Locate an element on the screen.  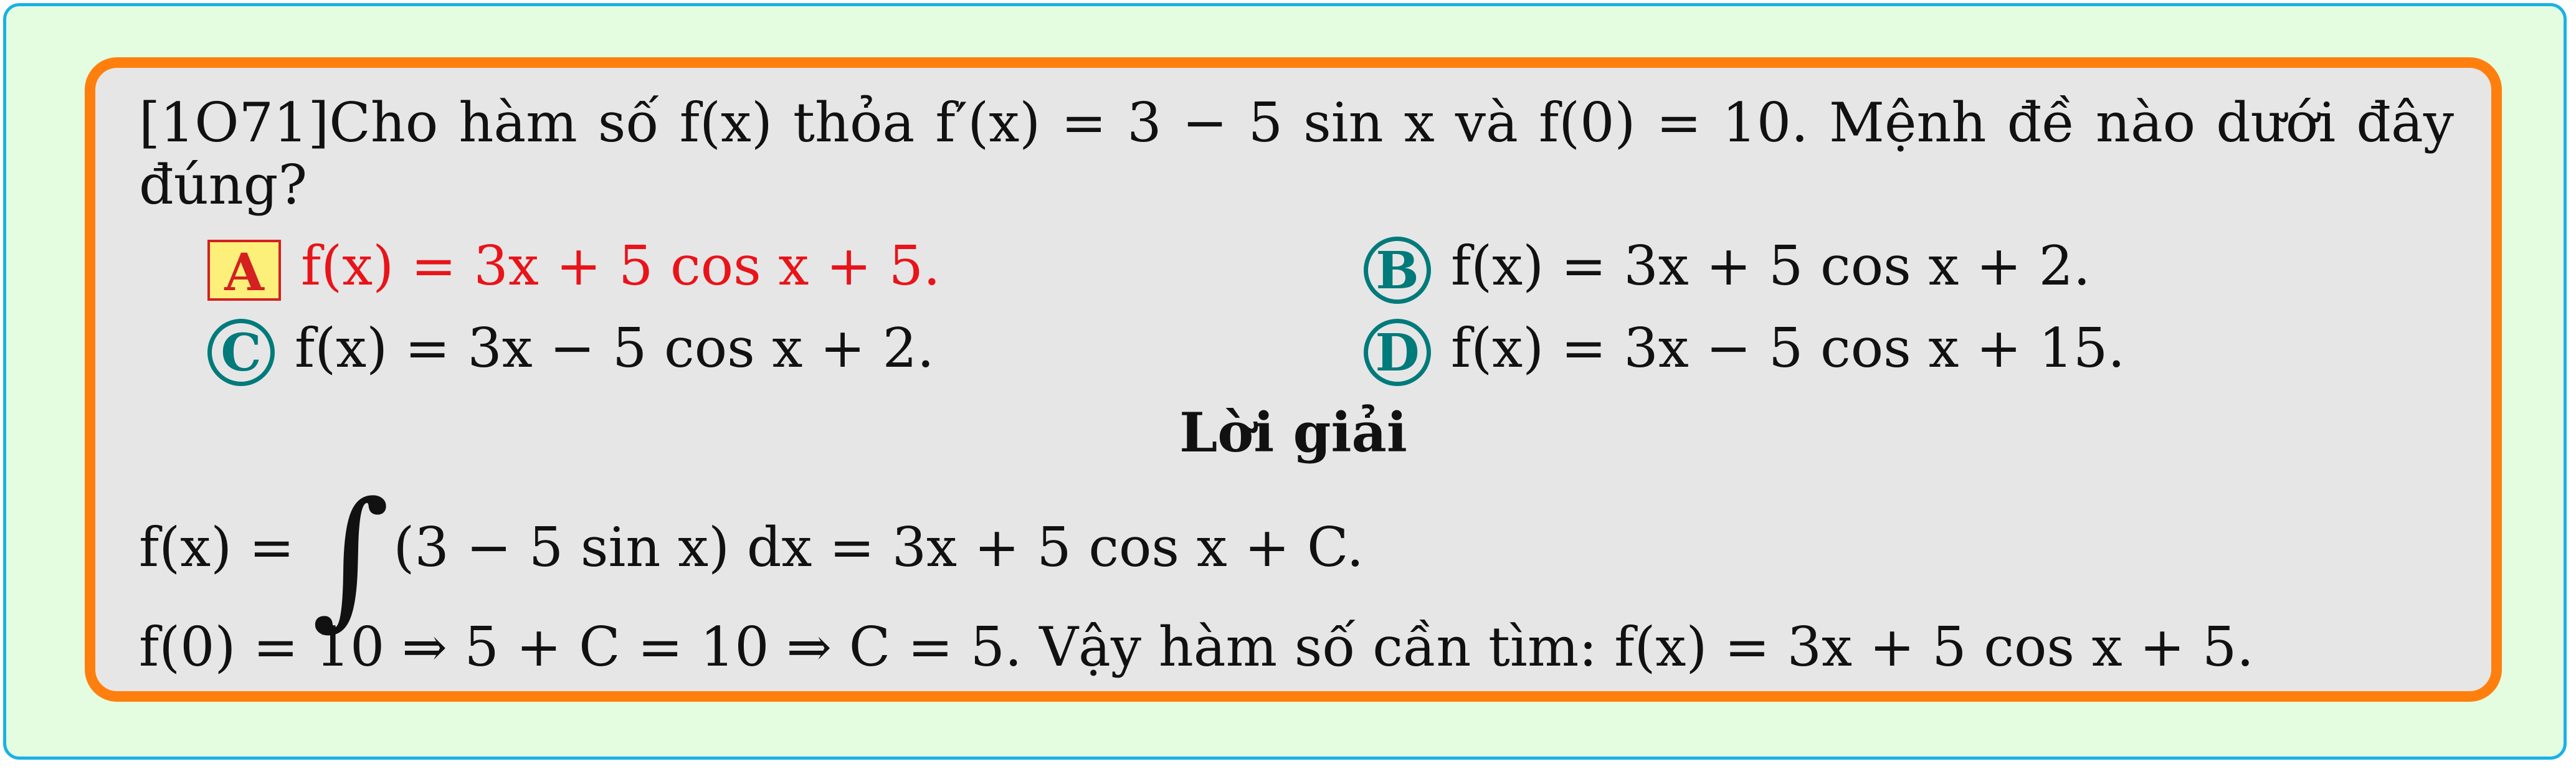
option-c: Cf(x) = 3x − 5 cos x + 2. is located at coordinates (570, 351).